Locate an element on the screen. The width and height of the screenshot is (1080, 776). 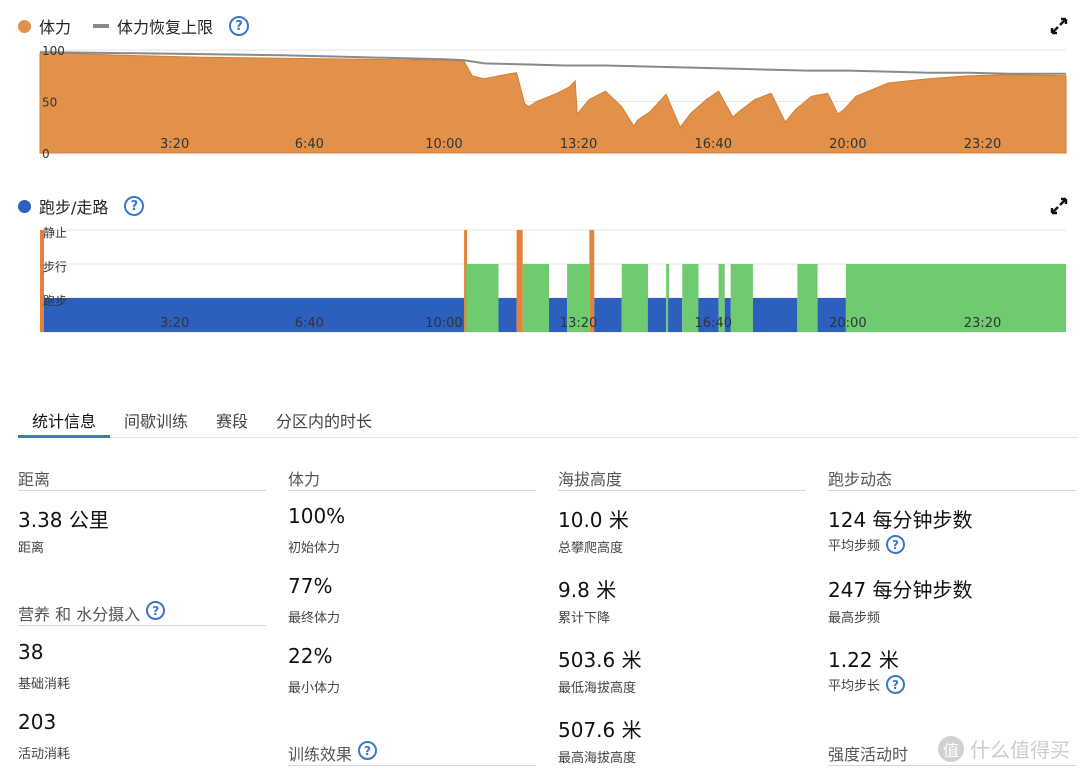
avg-stride-label-row: 平均步长 ? is located at coordinates (867, 684).